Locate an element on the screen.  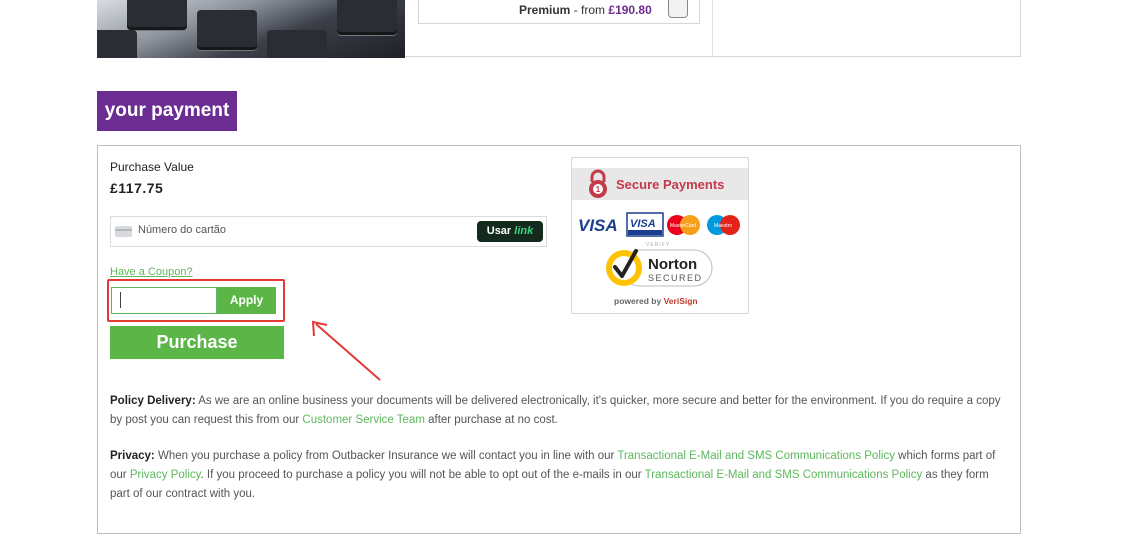
visa-electron-logo-icon: VISA is located at coordinates (645, 224).